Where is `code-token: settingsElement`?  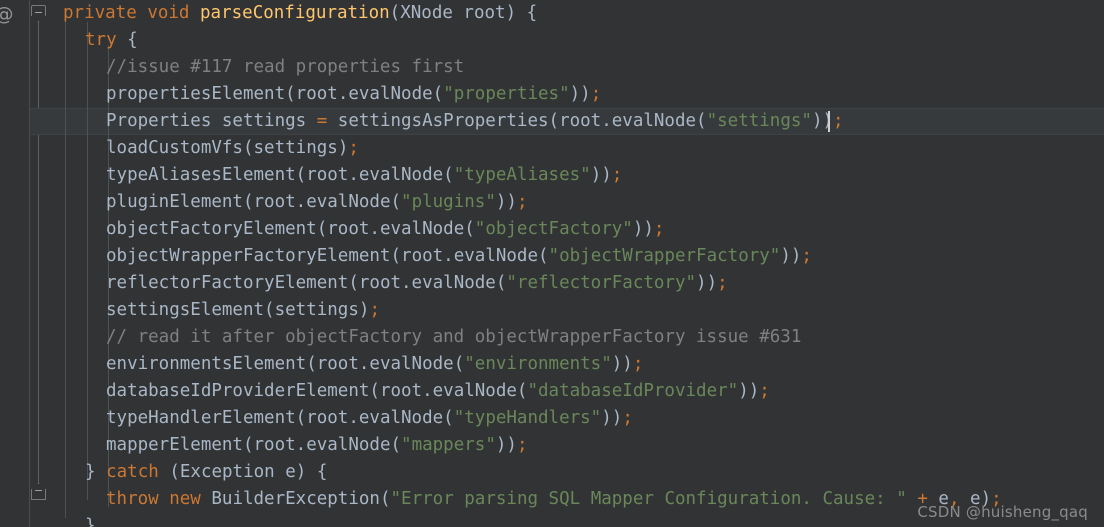 code-token: settingsElement is located at coordinates (185, 310).